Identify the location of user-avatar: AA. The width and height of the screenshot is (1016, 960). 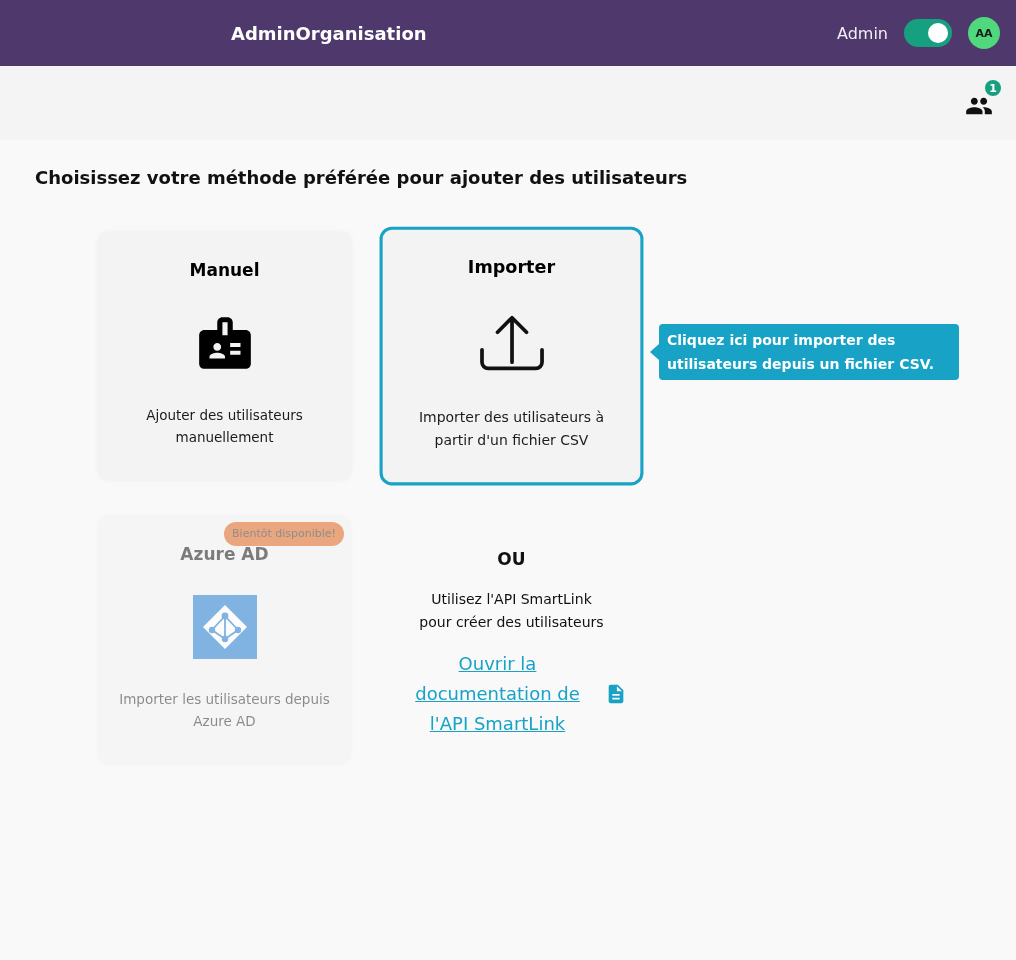
(984, 33).